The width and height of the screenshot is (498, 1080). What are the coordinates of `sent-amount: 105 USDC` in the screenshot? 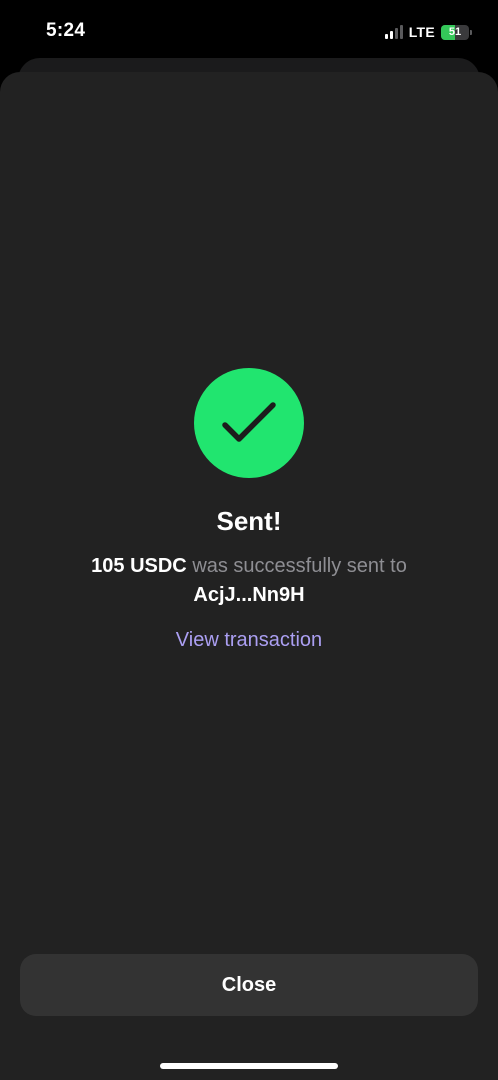 It's located at (139, 566).